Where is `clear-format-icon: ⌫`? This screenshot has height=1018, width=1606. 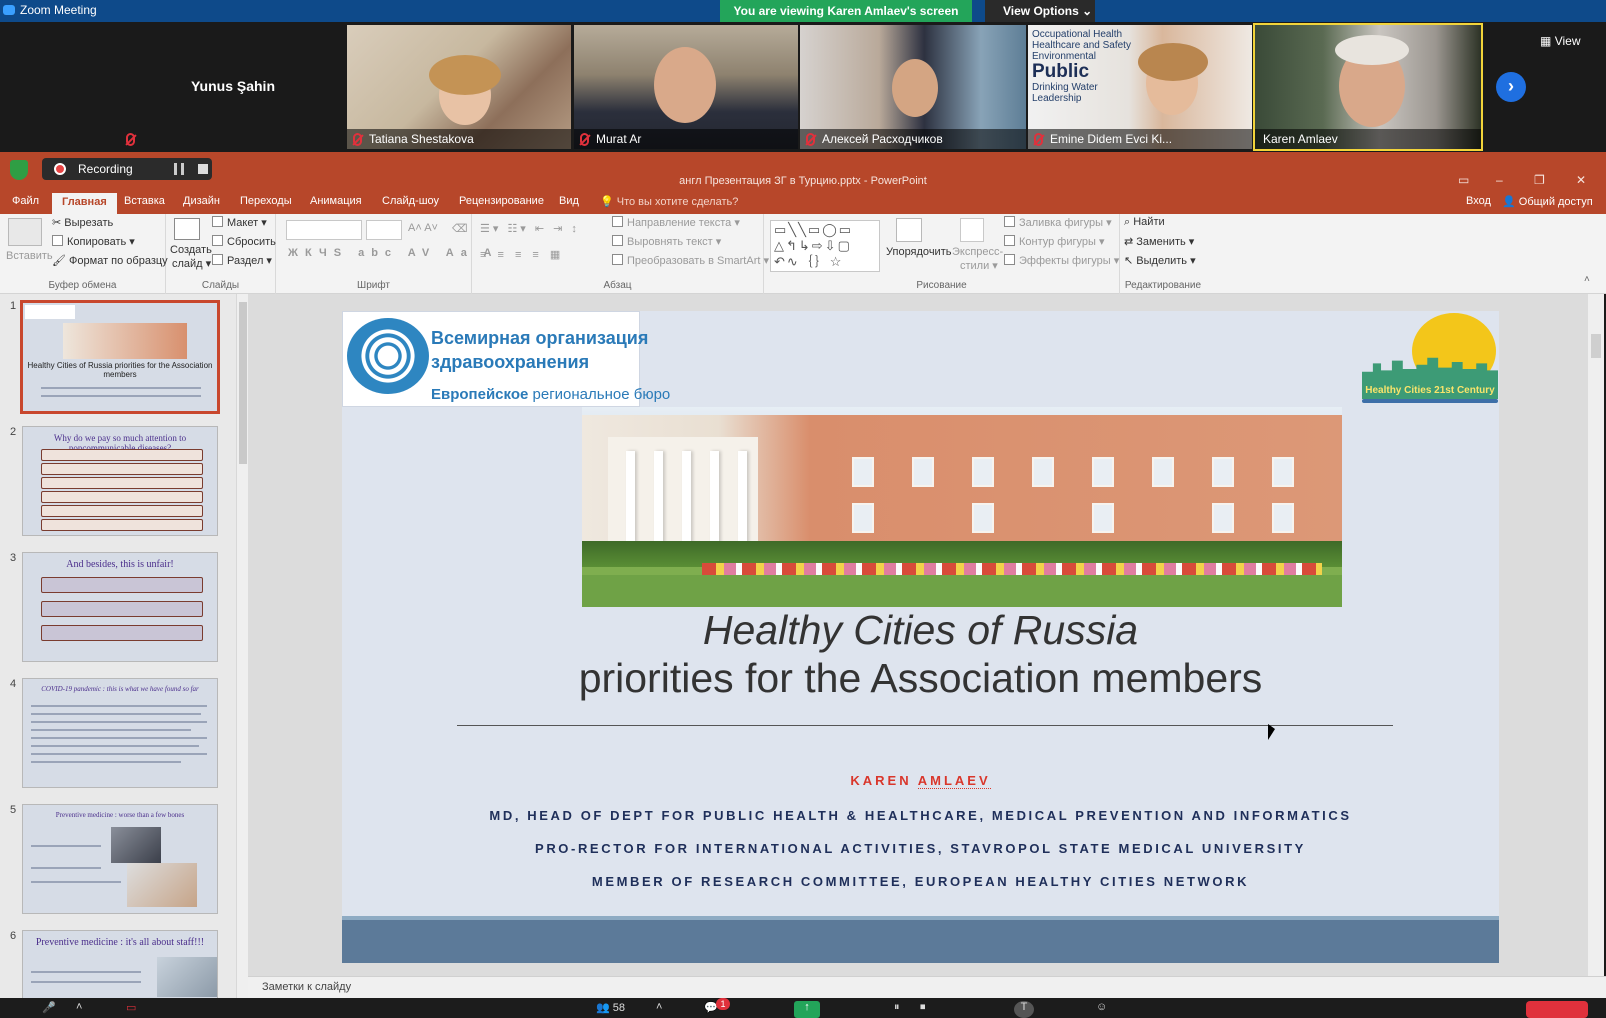
clear-format-icon: ⌫ is located at coordinates (460, 228).